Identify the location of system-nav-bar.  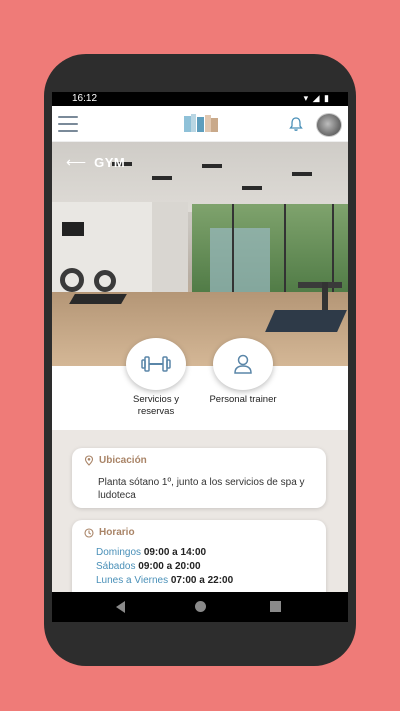
(200, 607).